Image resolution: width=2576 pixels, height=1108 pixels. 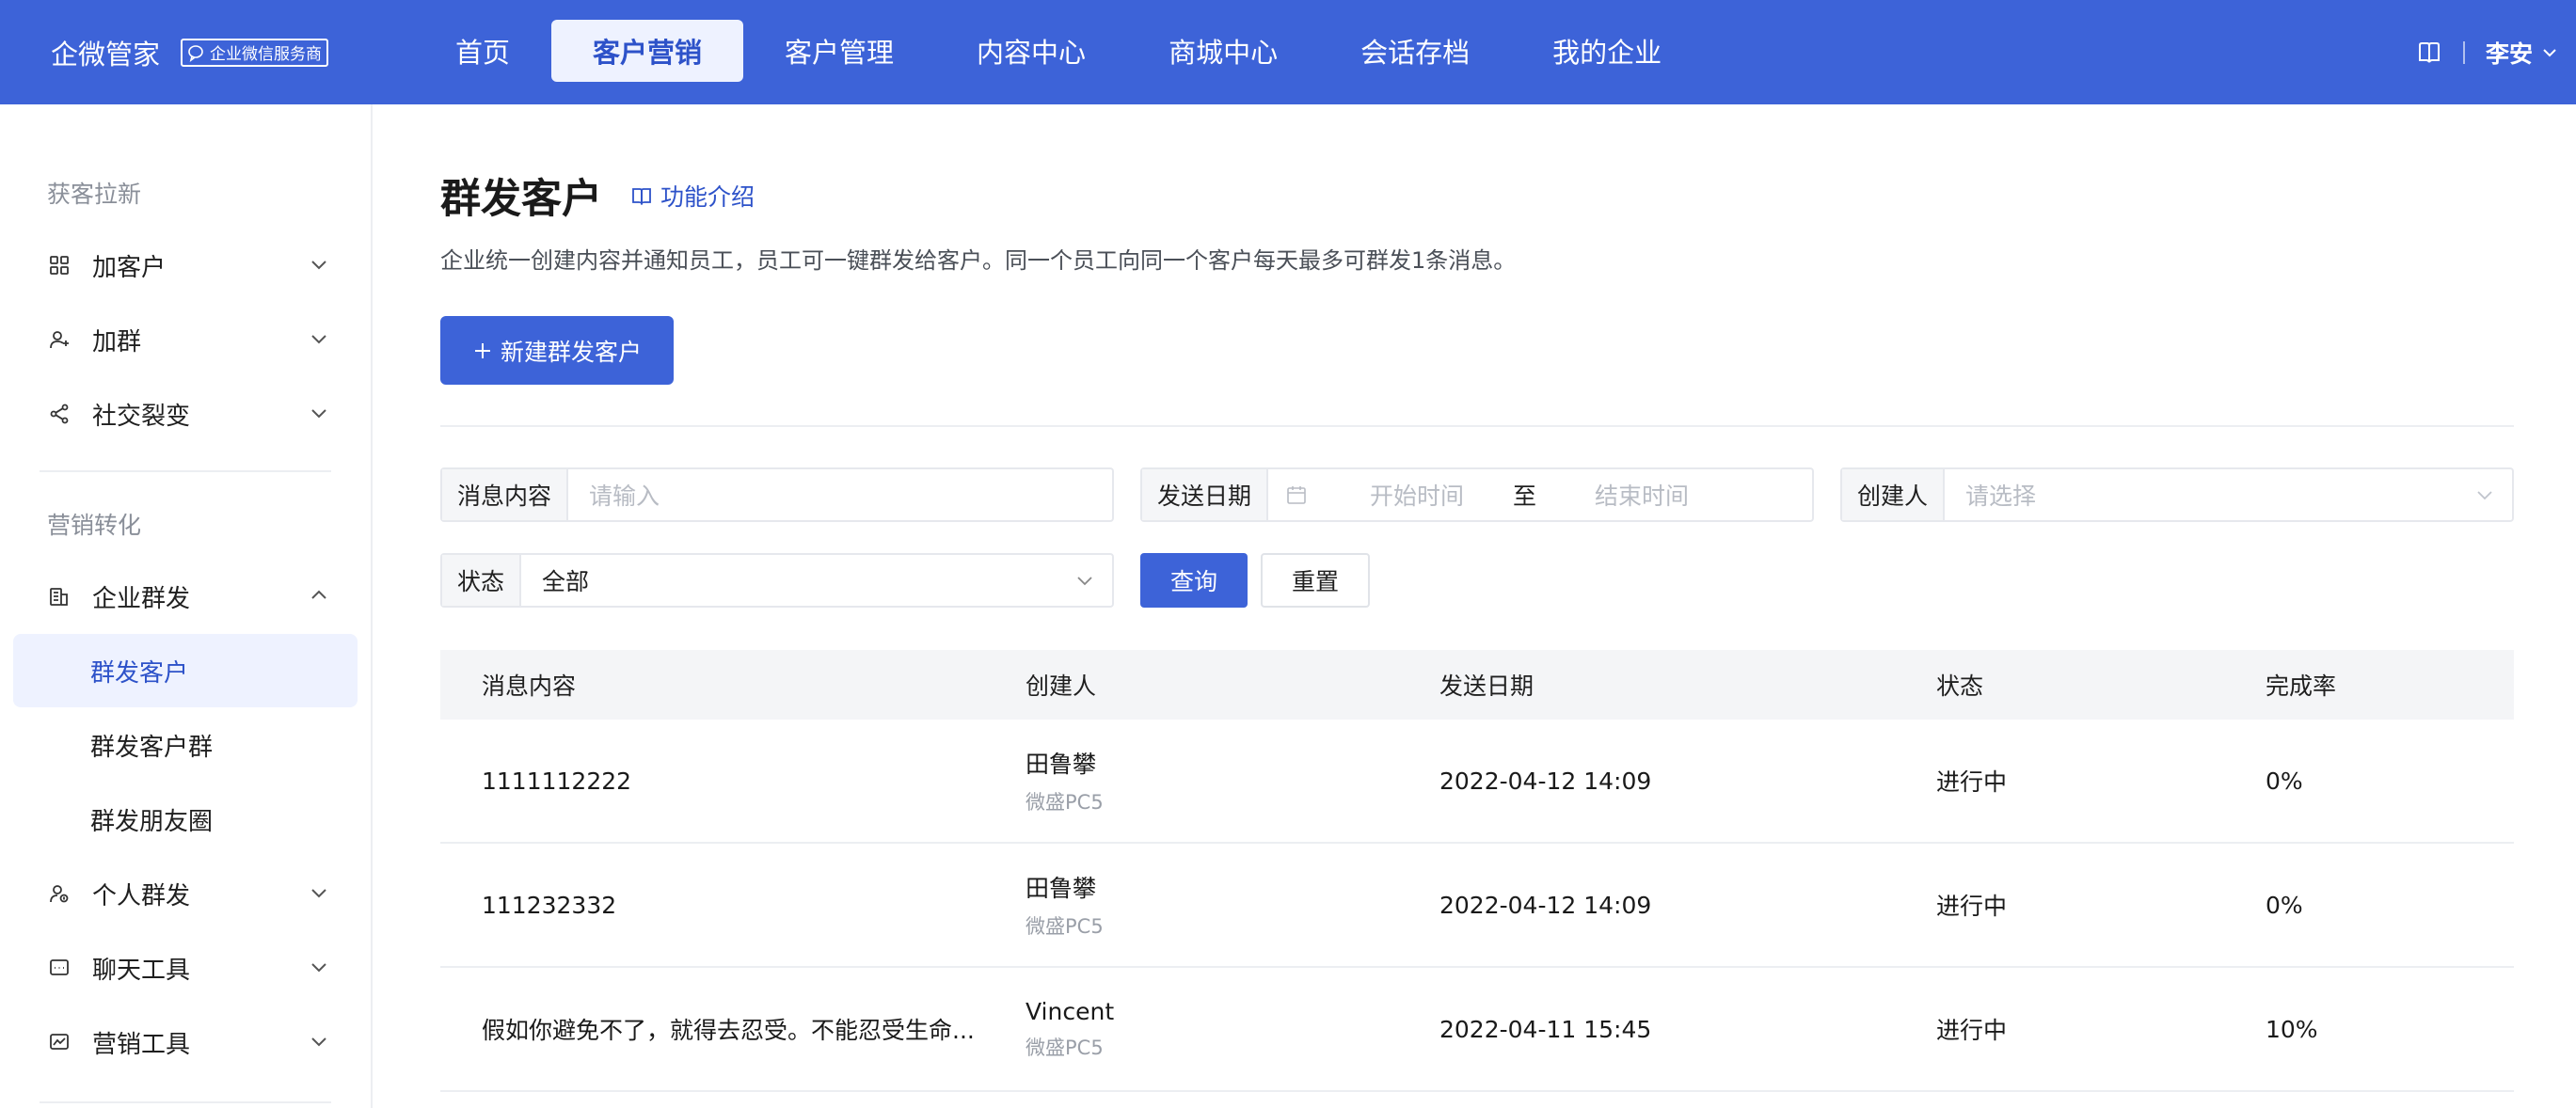 What do you see at coordinates (1642, 495) in the screenshot?
I see `end-date-input: 结束时间` at bounding box center [1642, 495].